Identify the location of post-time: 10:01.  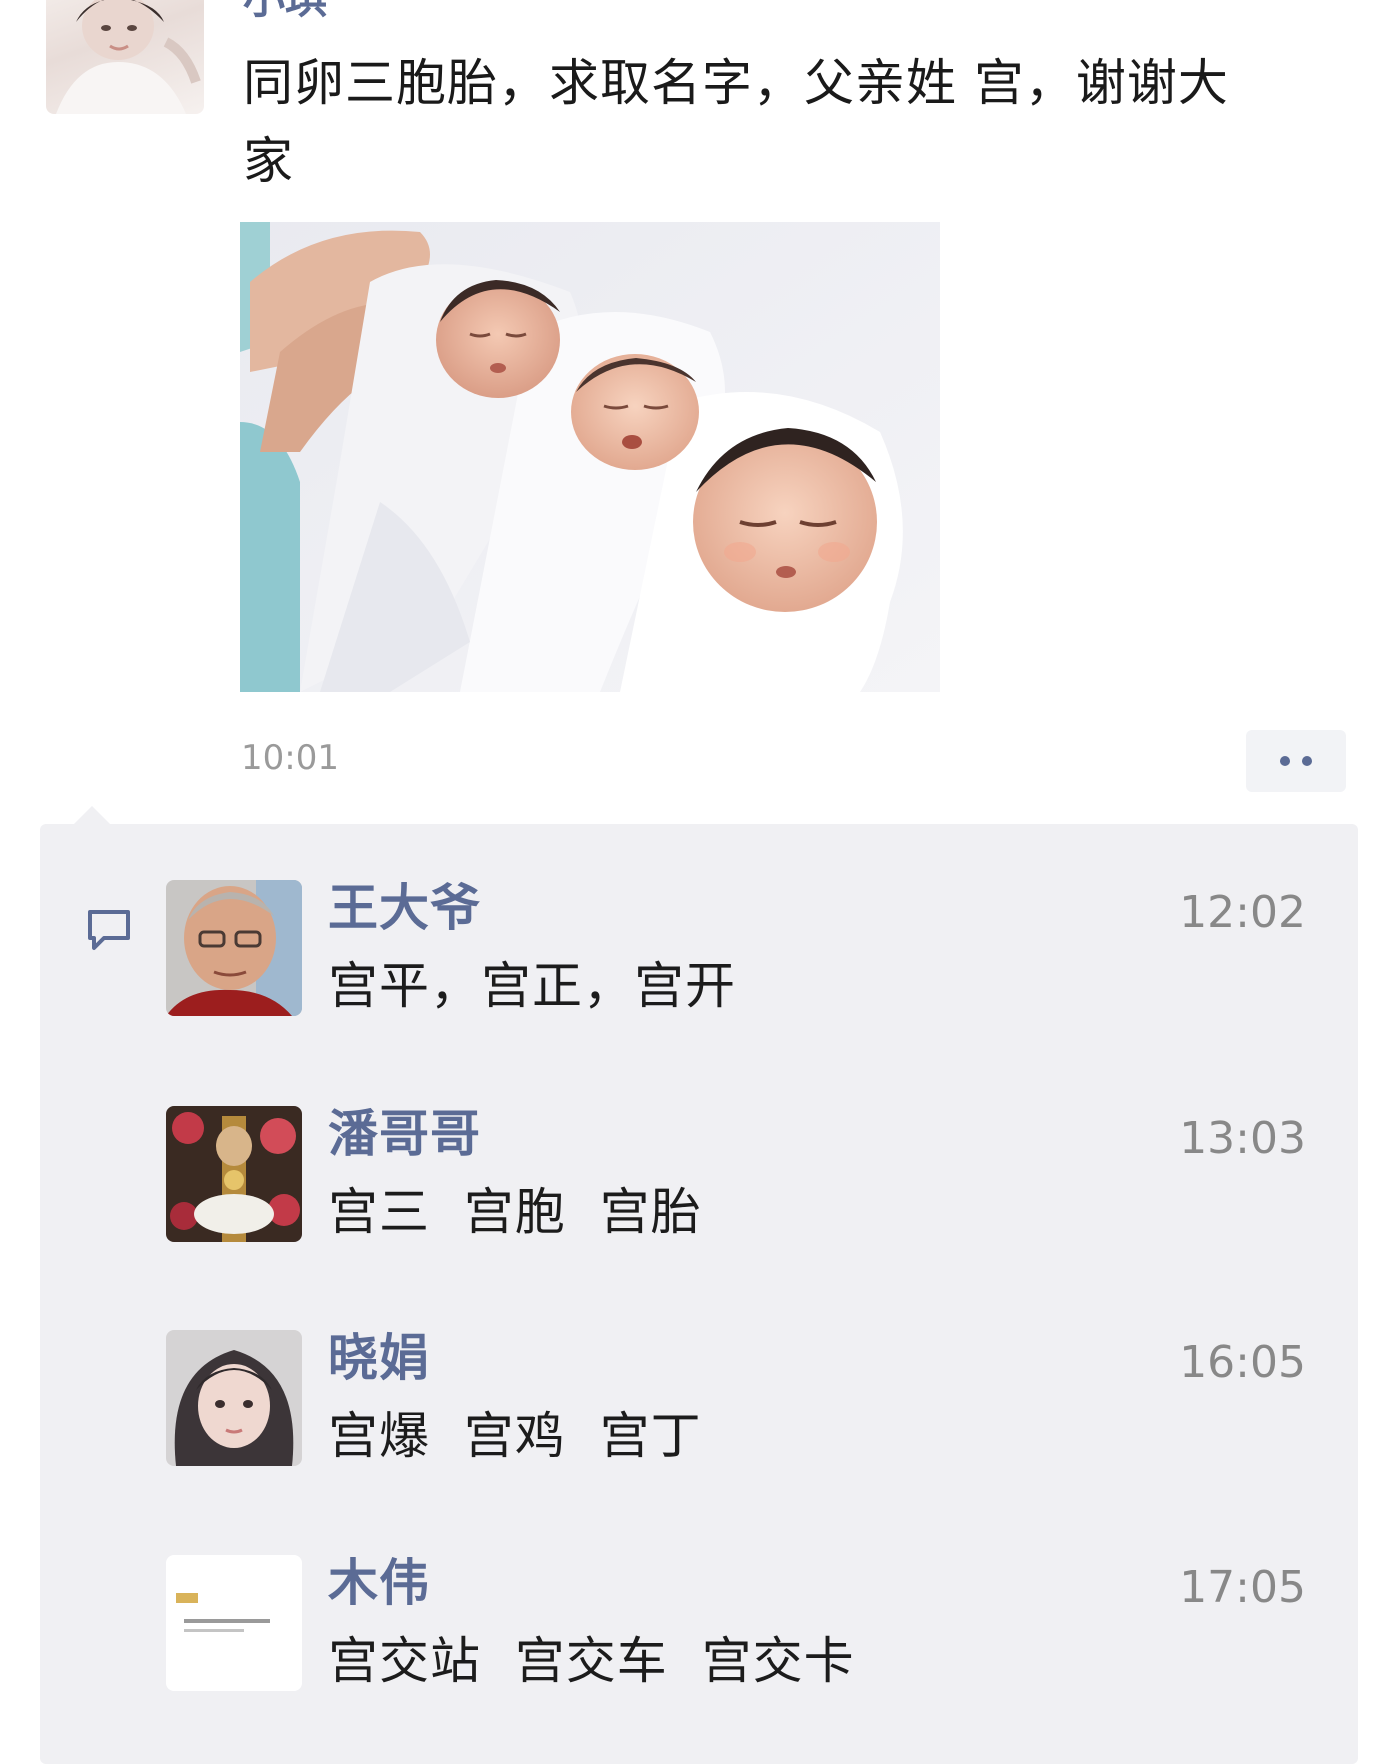
(290, 758).